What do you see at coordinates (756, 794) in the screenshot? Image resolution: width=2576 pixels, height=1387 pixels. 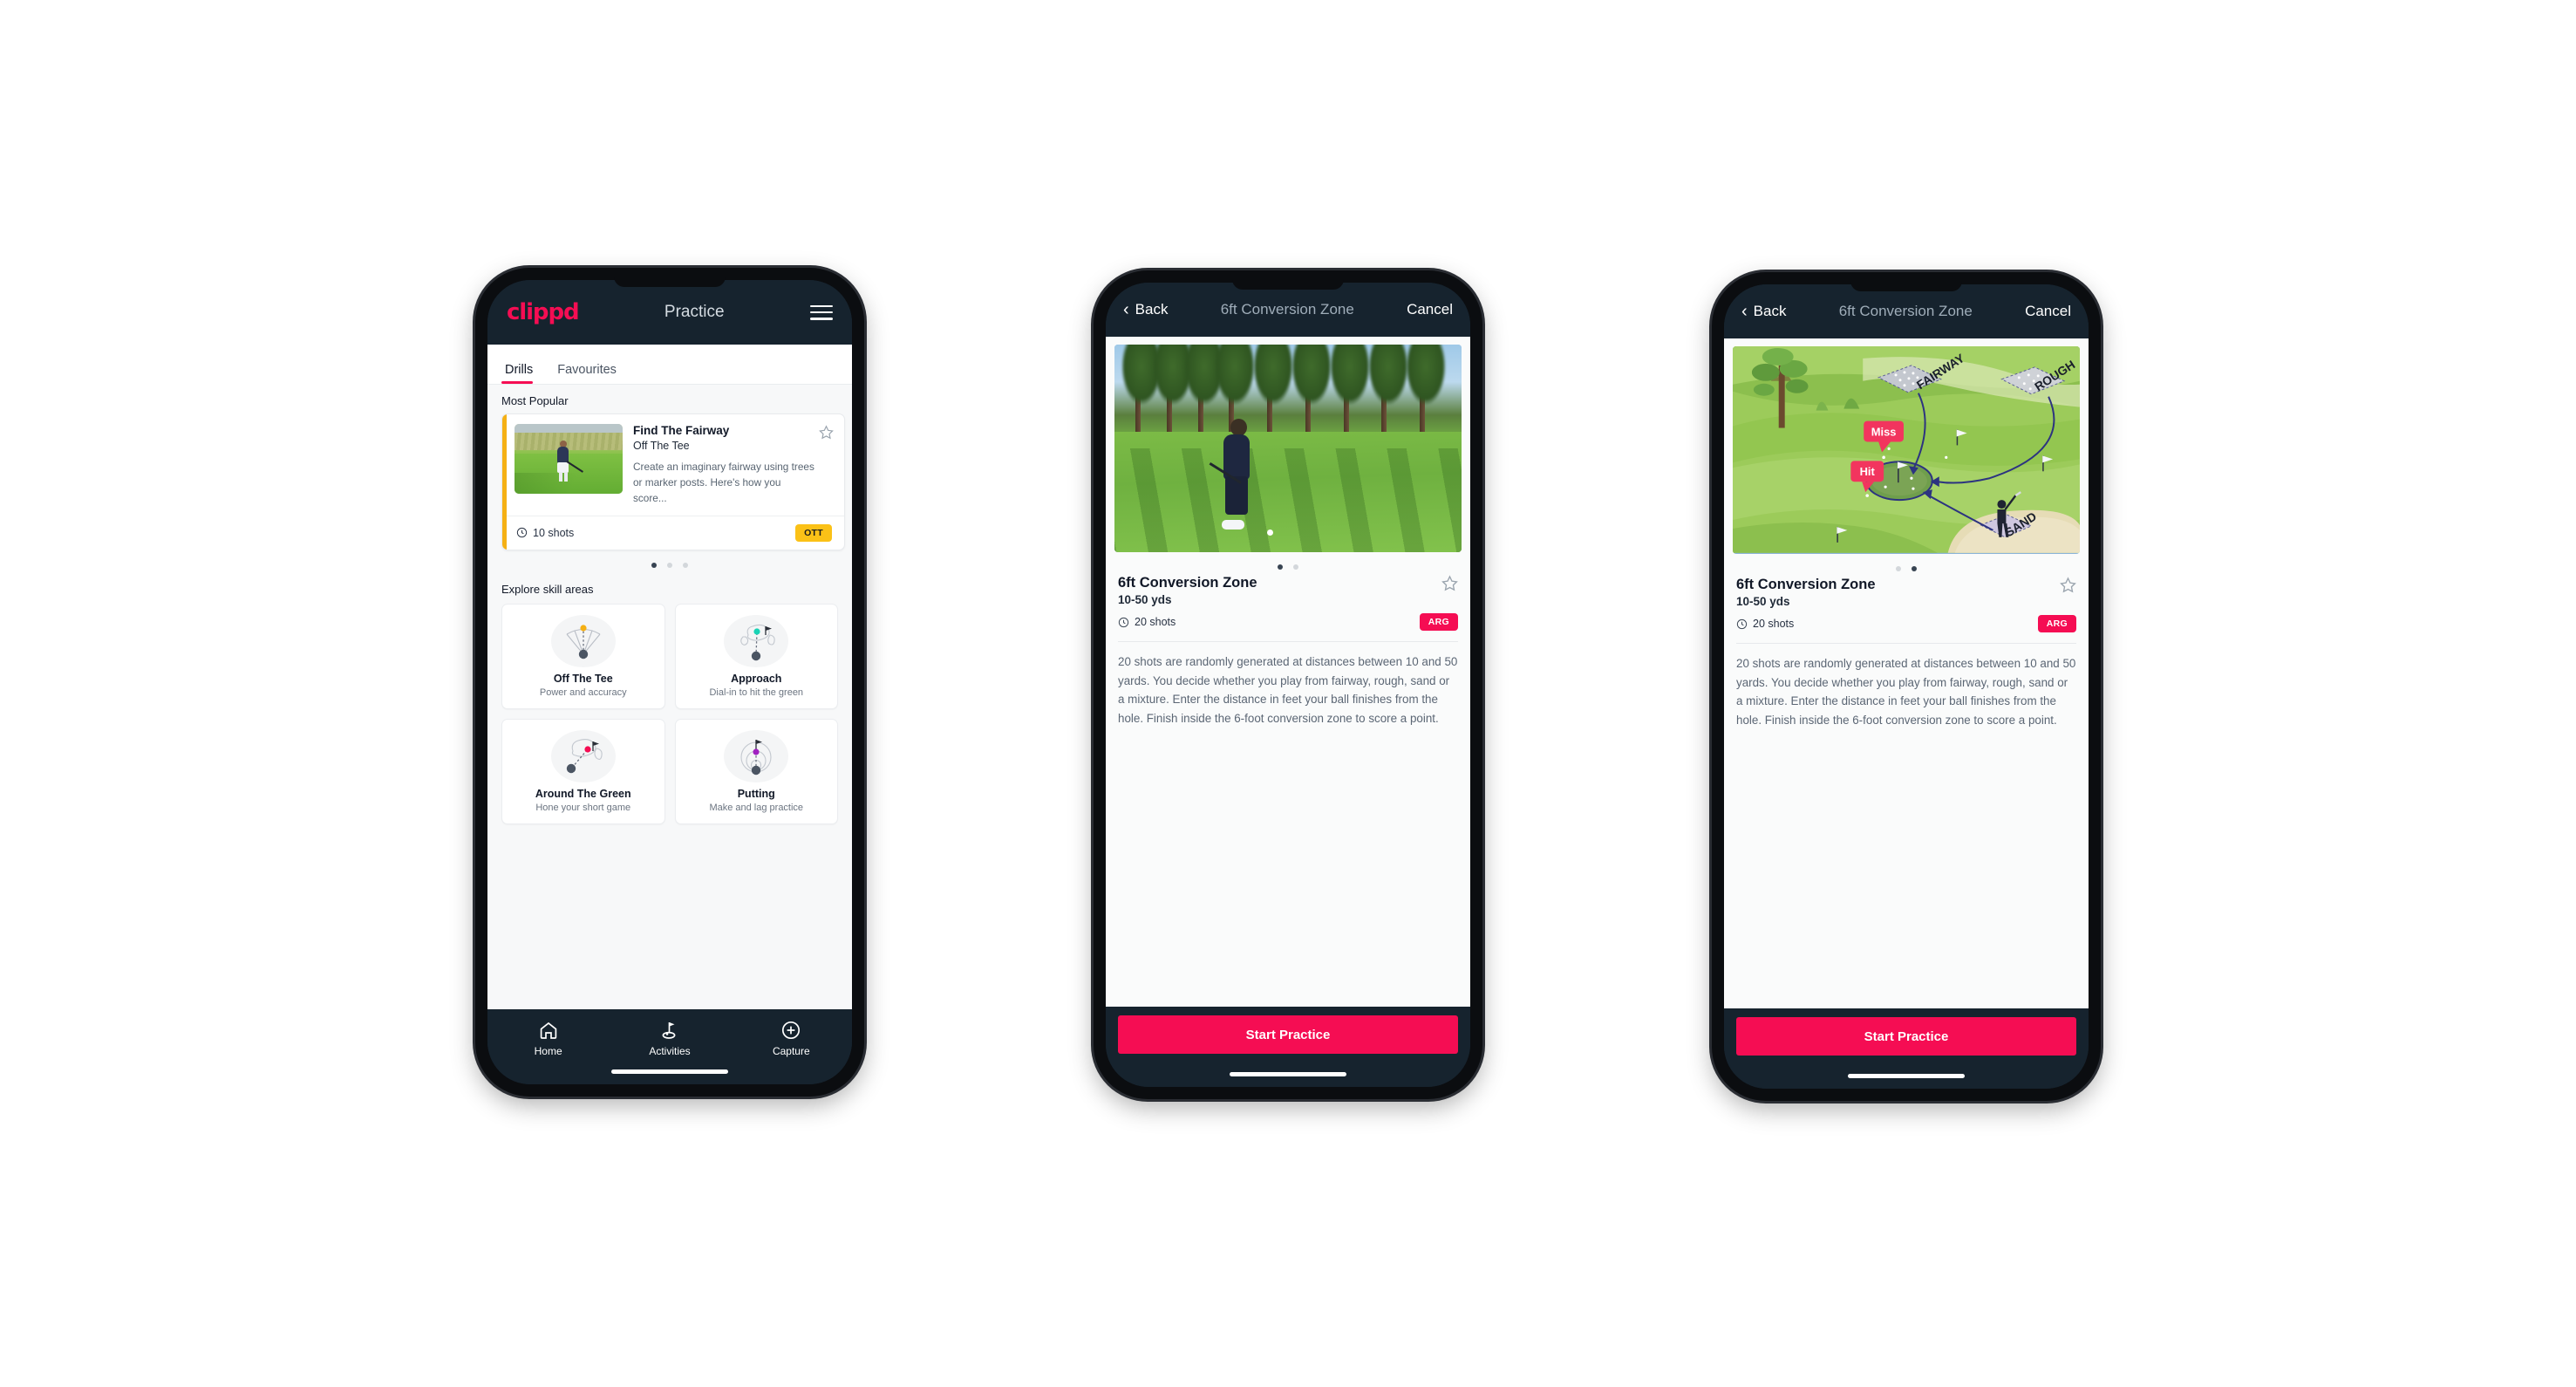 I see `skill-title: Putting` at bounding box center [756, 794].